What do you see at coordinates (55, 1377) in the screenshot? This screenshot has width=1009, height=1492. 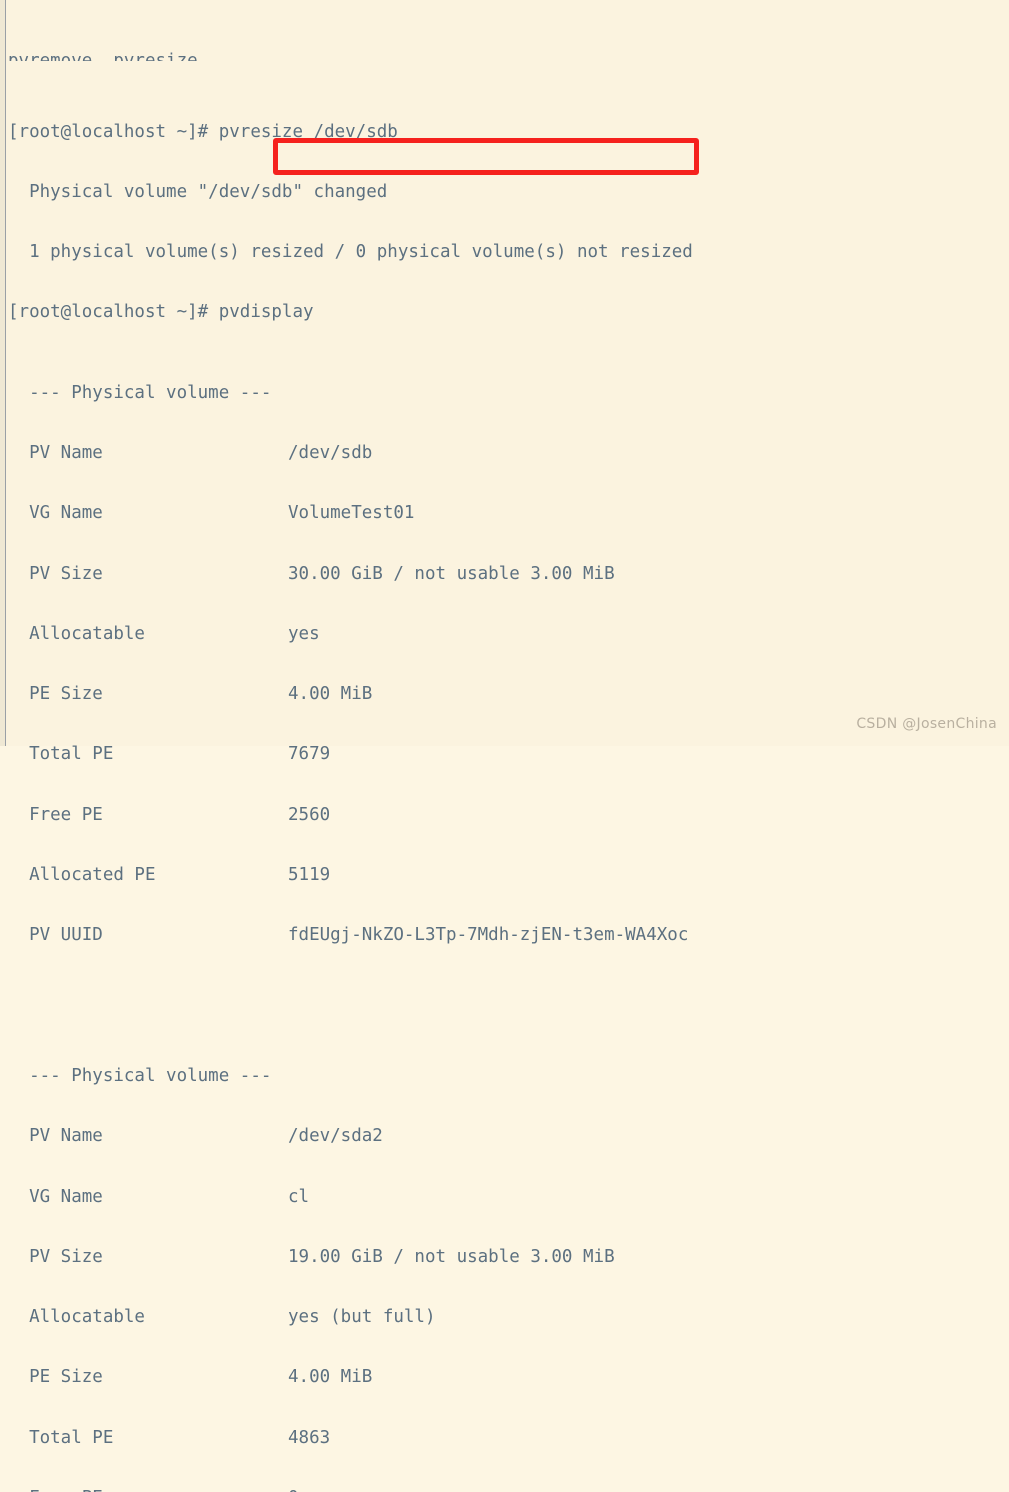 I see `pv2-label-pe-size: PE Size` at bounding box center [55, 1377].